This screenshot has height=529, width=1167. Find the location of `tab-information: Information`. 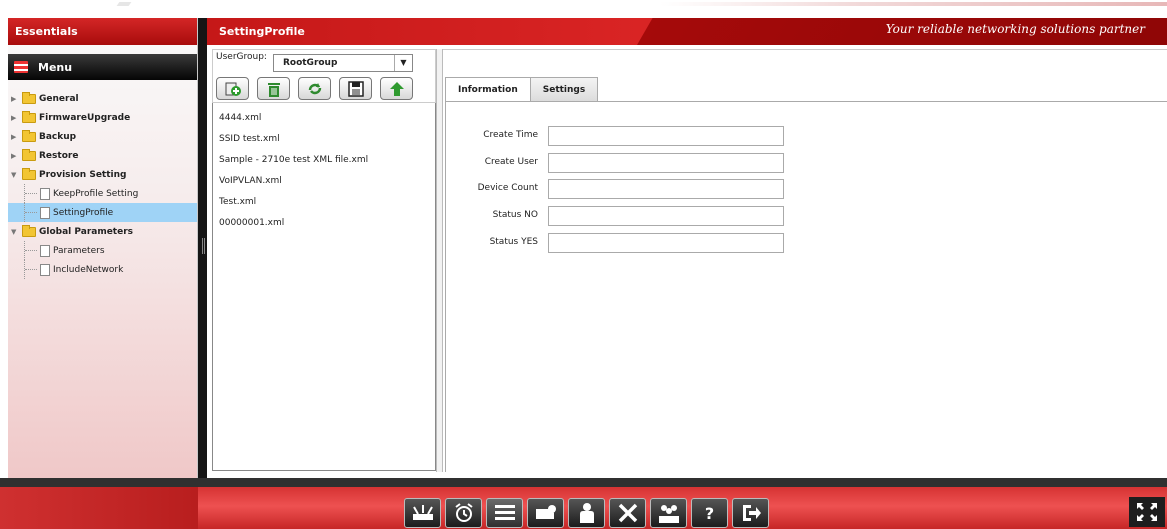

tab-information: Information is located at coordinates (488, 89).